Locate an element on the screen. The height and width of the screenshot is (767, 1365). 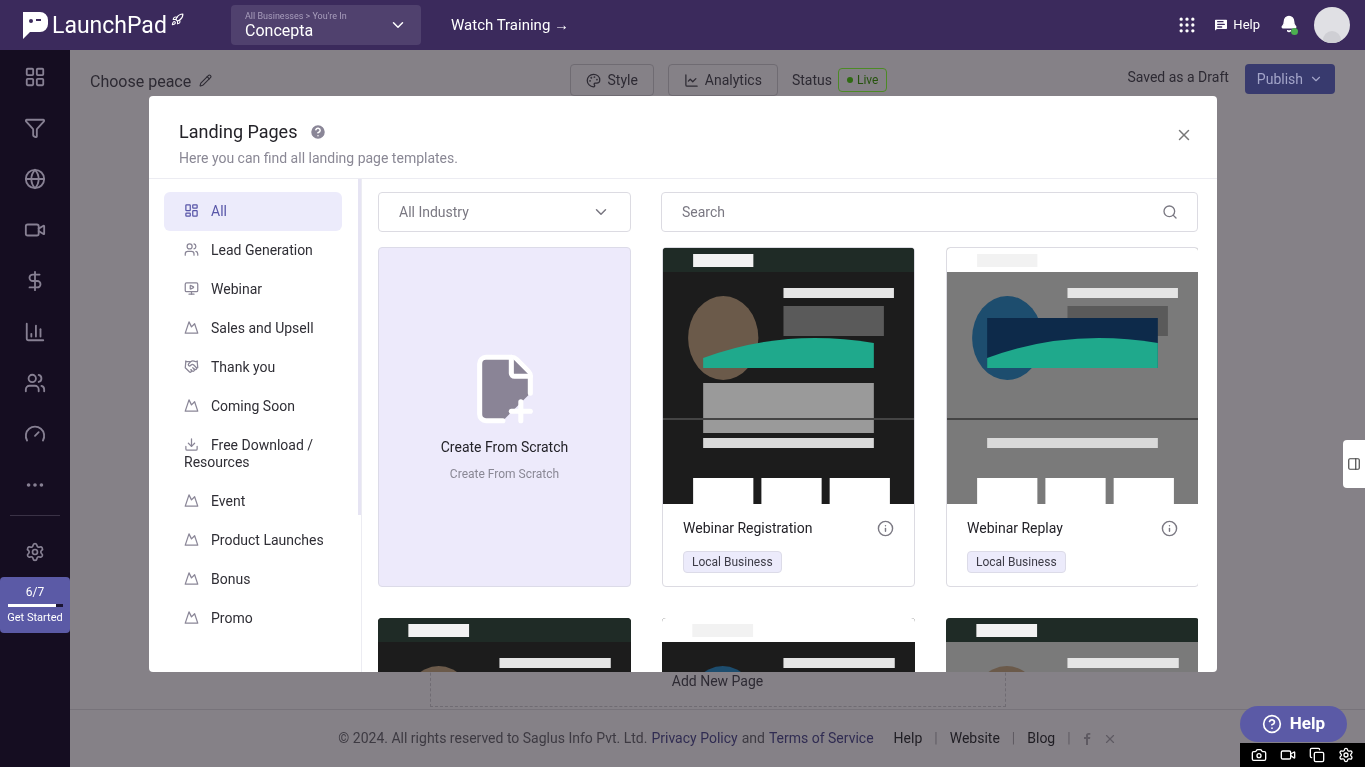
side-tab is located at coordinates (1354, 464).